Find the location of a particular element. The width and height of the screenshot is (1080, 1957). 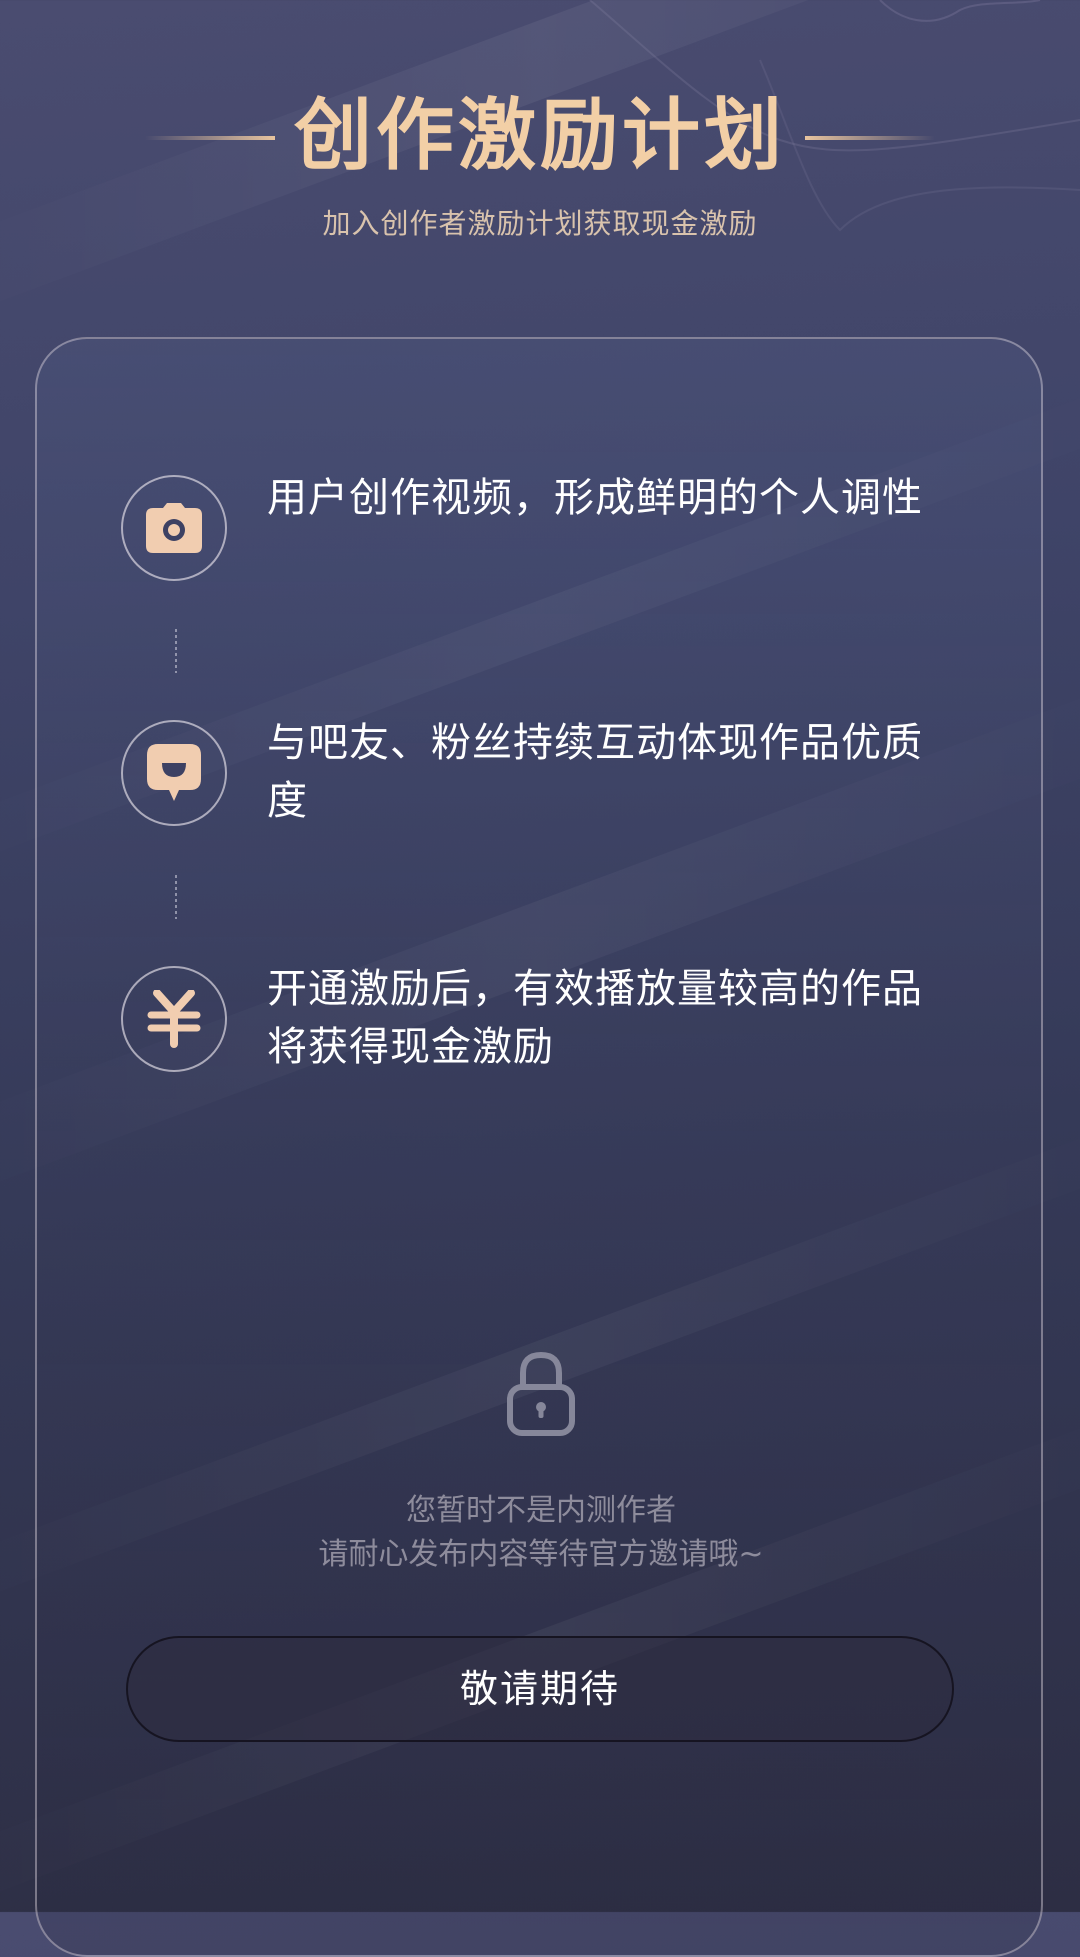

chat-bubble-icon is located at coordinates (174, 772).